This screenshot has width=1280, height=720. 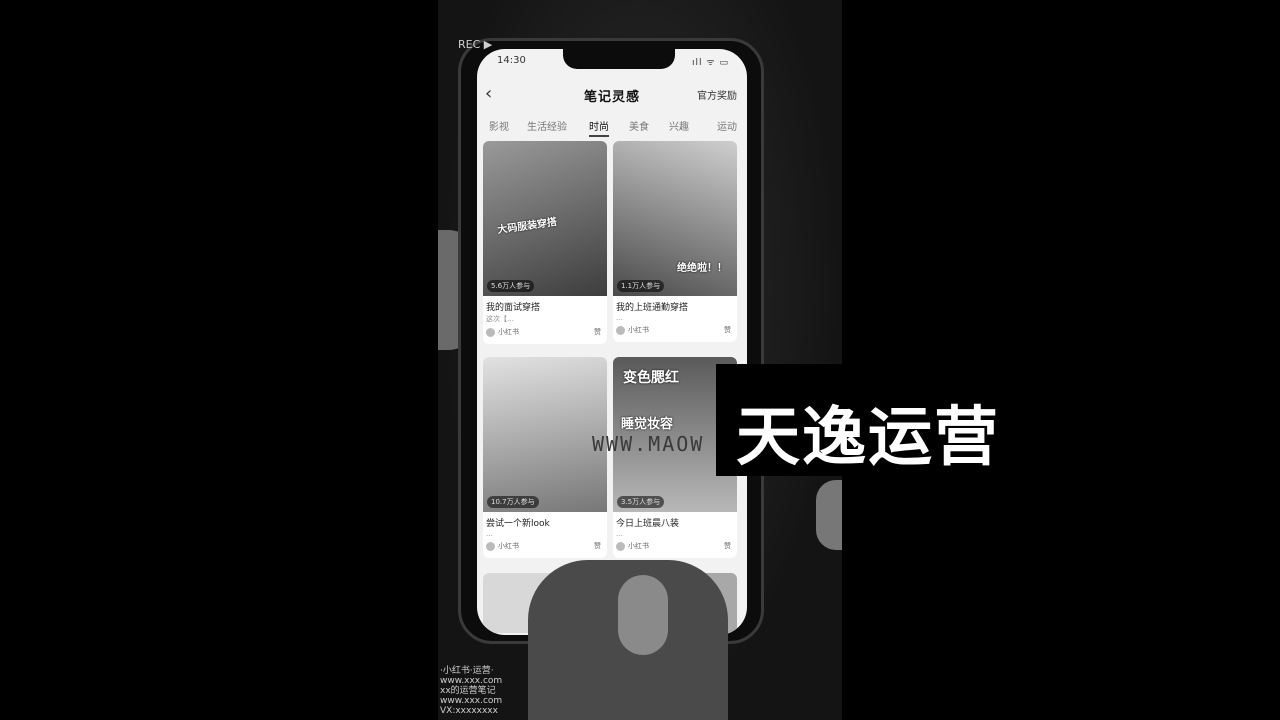 What do you see at coordinates (513, 308) in the screenshot?
I see `note-title: 我的面试穿搭` at bounding box center [513, 308].